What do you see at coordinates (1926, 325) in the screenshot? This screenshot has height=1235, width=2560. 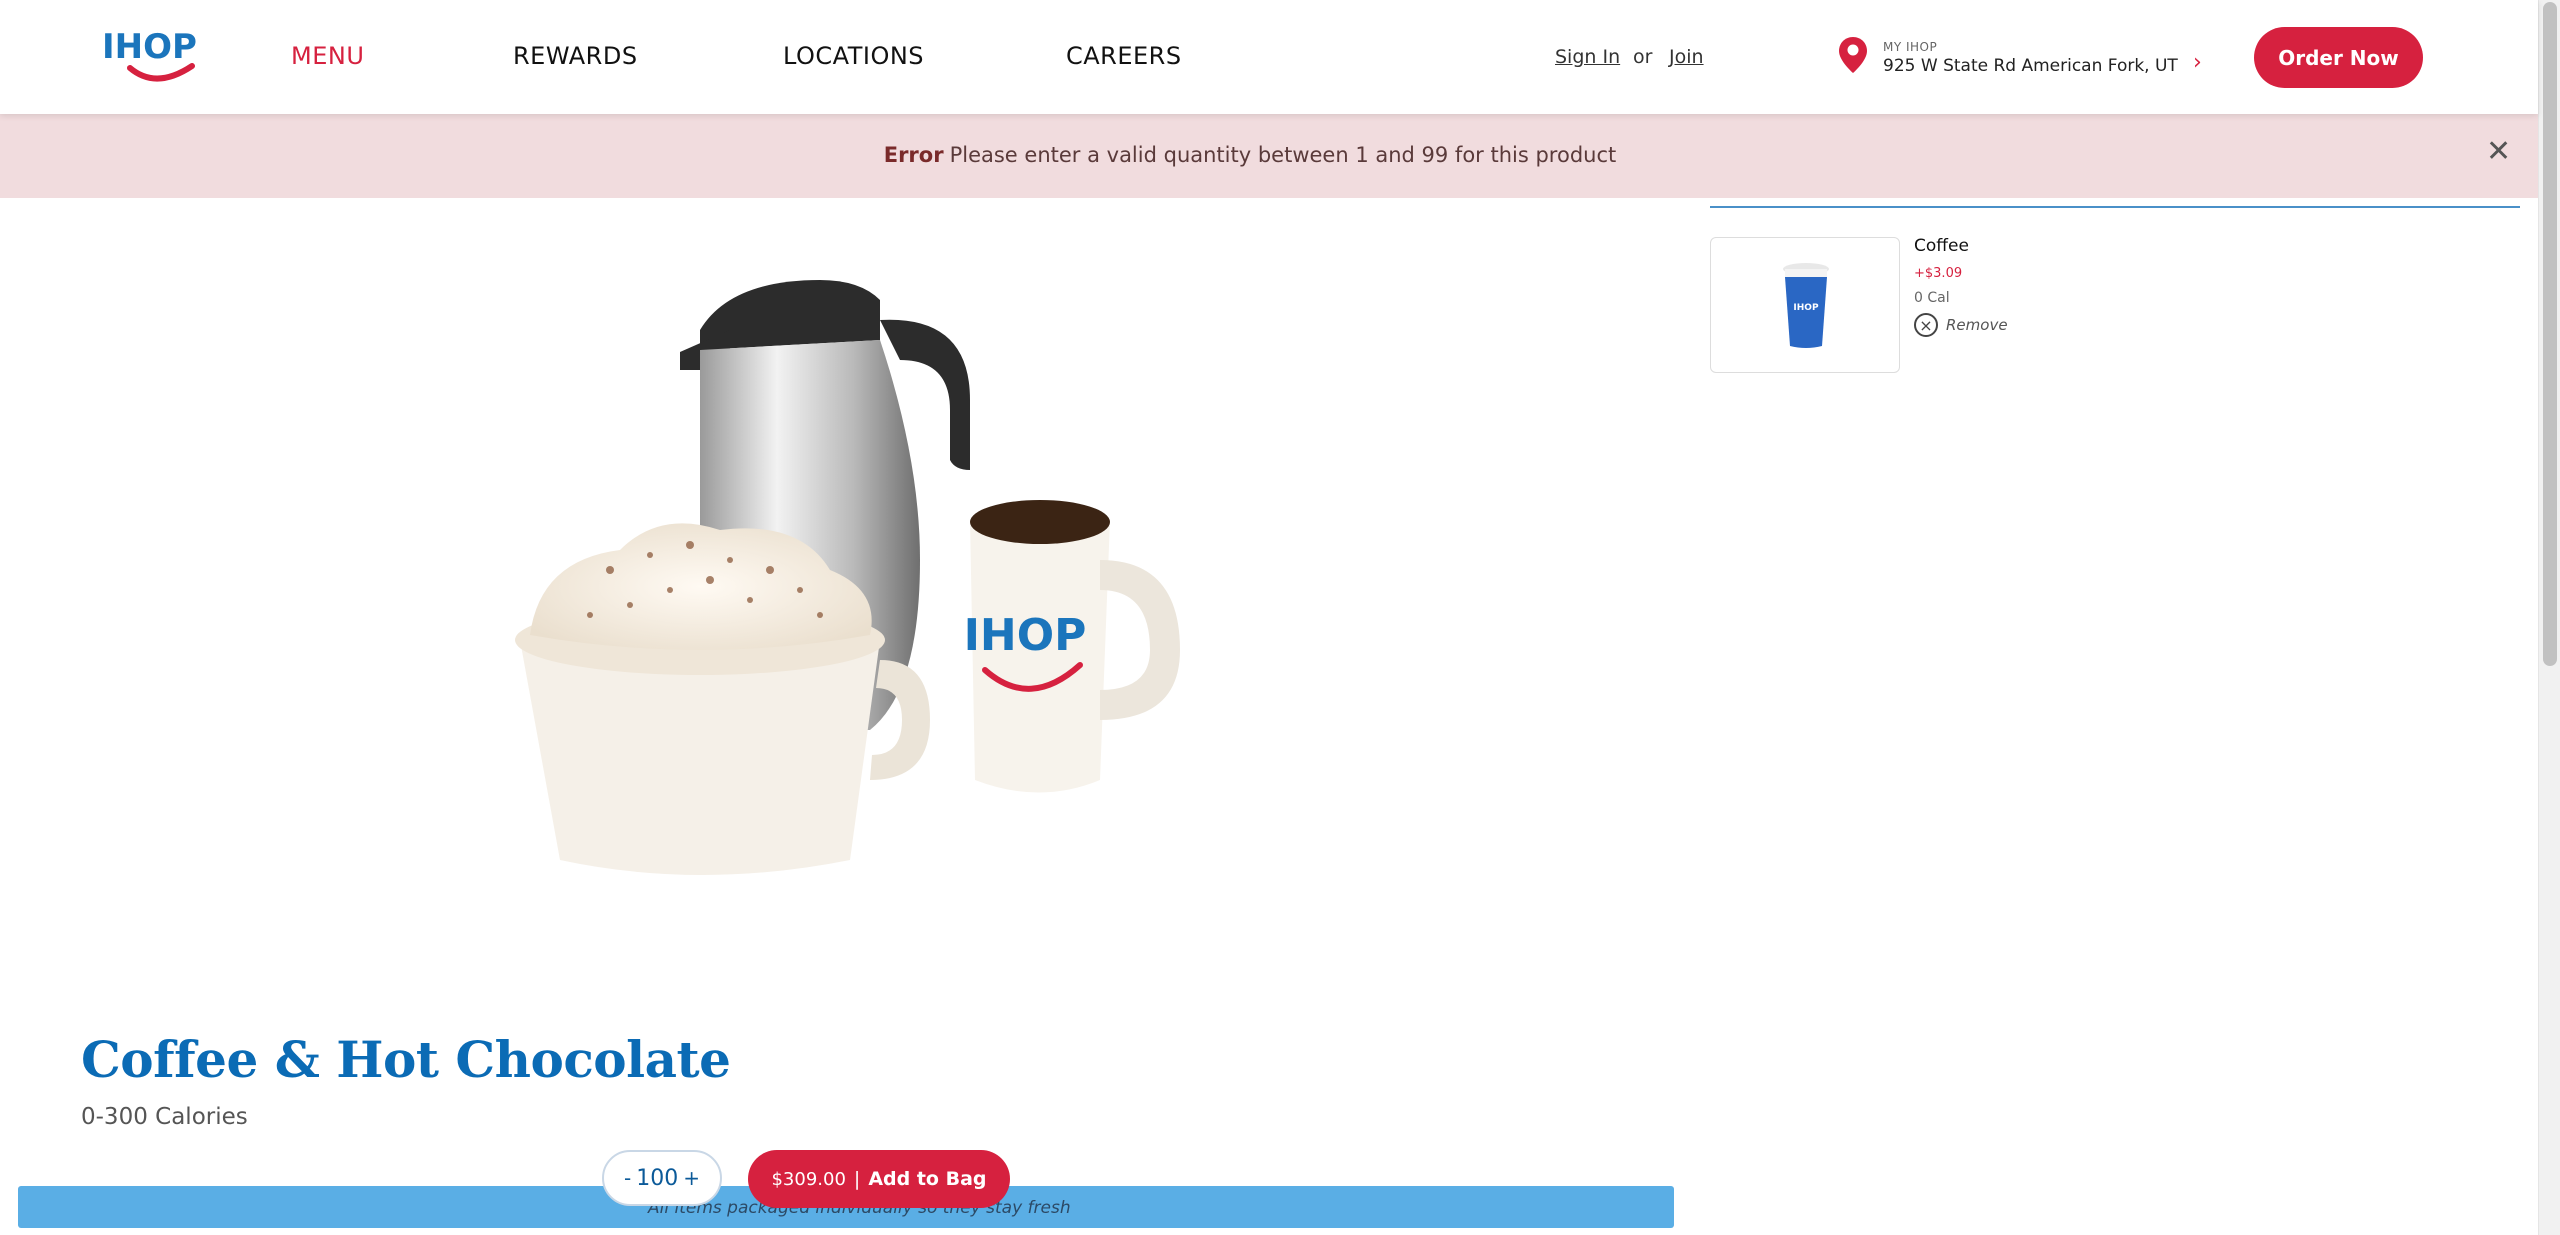 I see `remove-x-icon: ×` at bounding box center [1926, 325].